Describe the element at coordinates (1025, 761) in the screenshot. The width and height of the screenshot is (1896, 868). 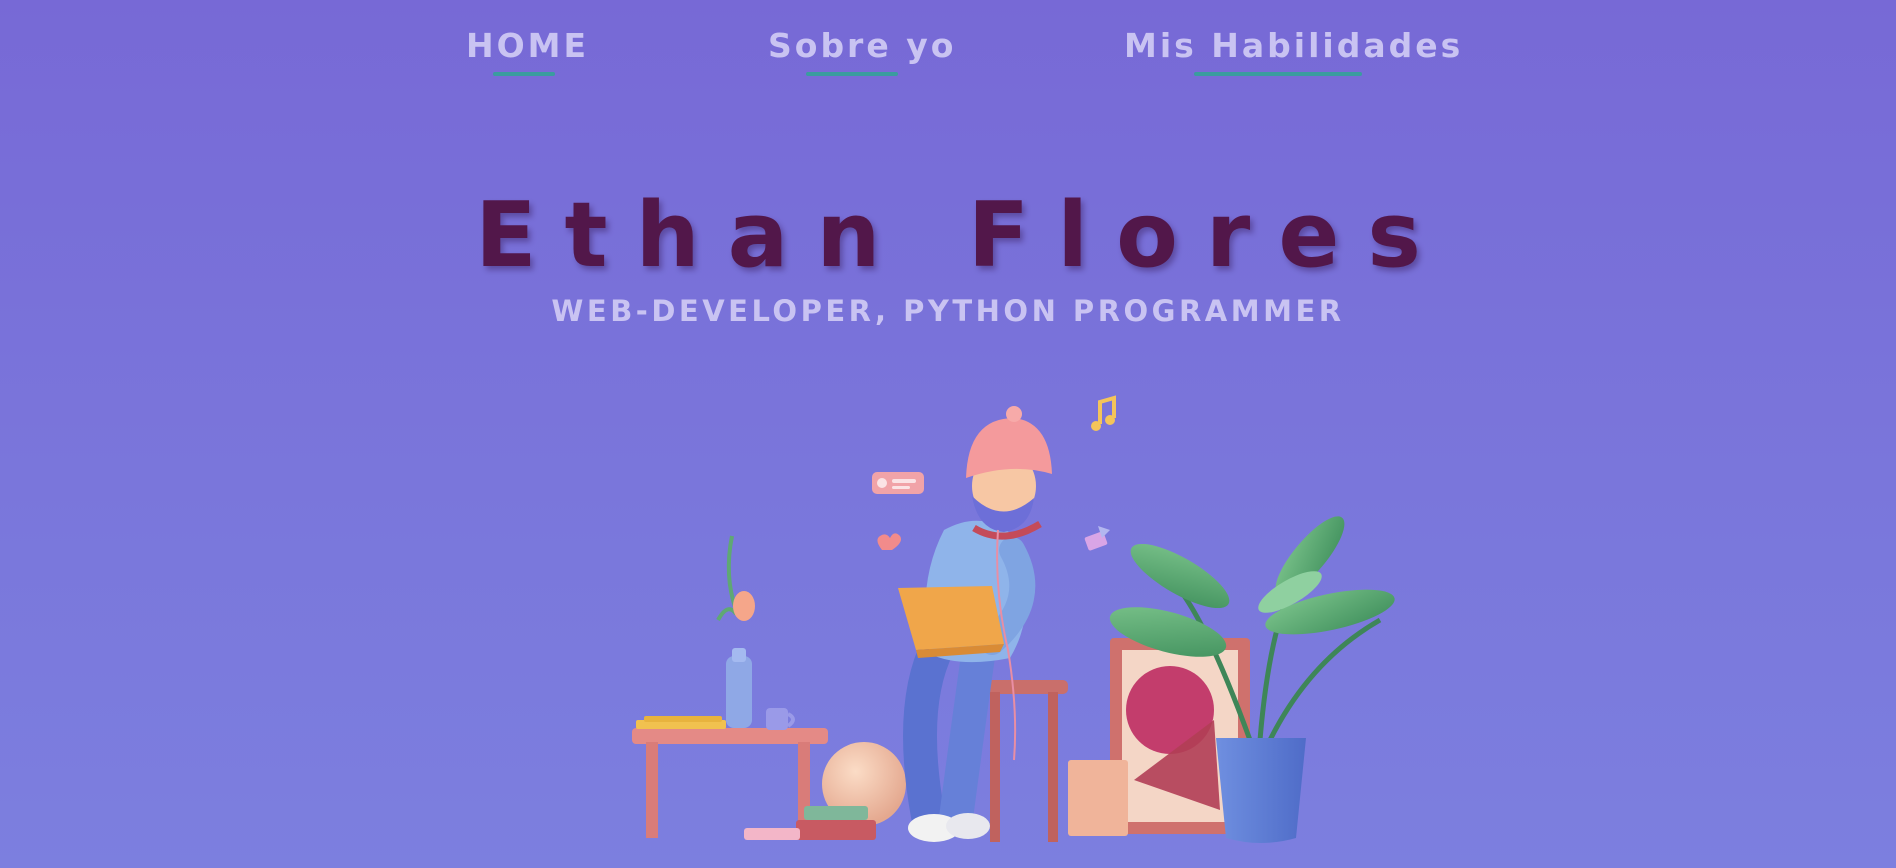
I see `stool` at that location.